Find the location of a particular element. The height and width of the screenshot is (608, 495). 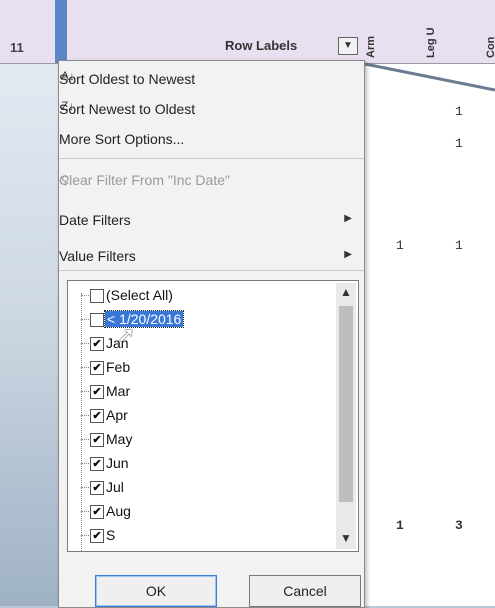

menu-clear-filter-label: Clear Filter From "Inc Date" is located at coordinates (144, 180).